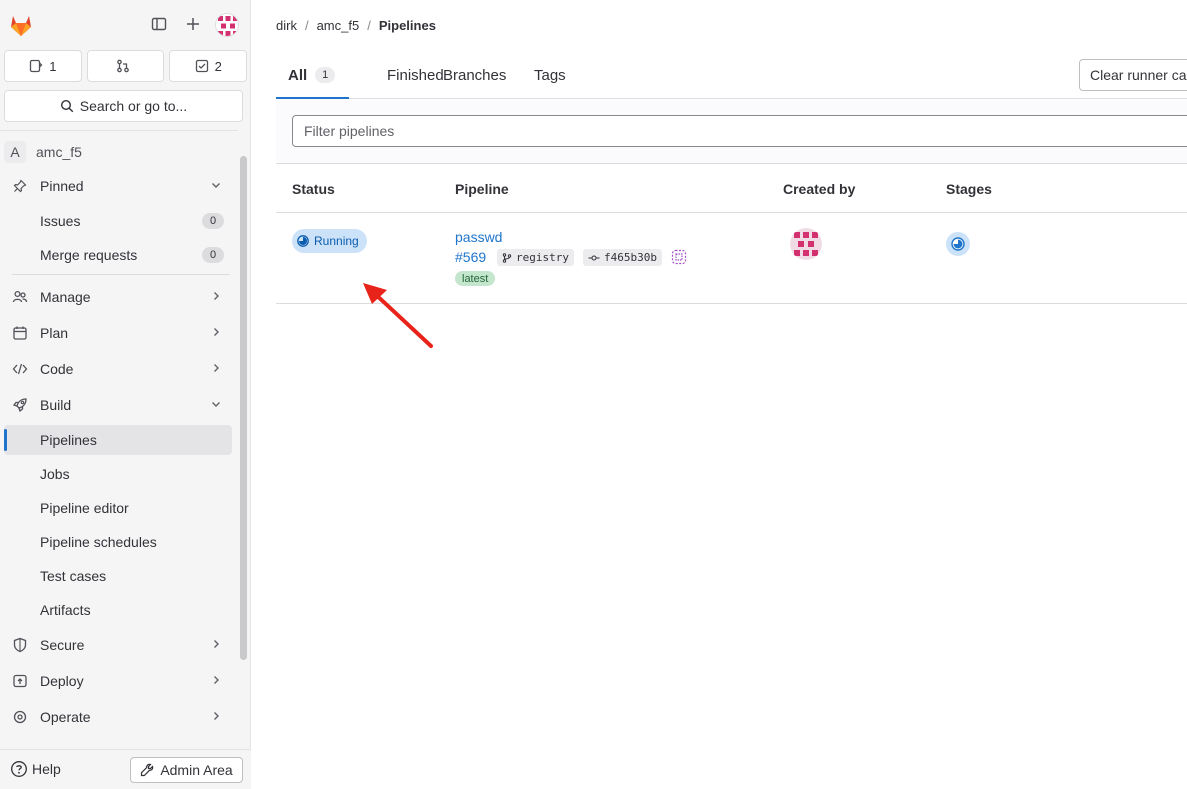 The image size is (1187, 789). What do you see at coordinates (507, 257) in the screenshot?
I see `branch-icon` at bounding box center [507, 257].